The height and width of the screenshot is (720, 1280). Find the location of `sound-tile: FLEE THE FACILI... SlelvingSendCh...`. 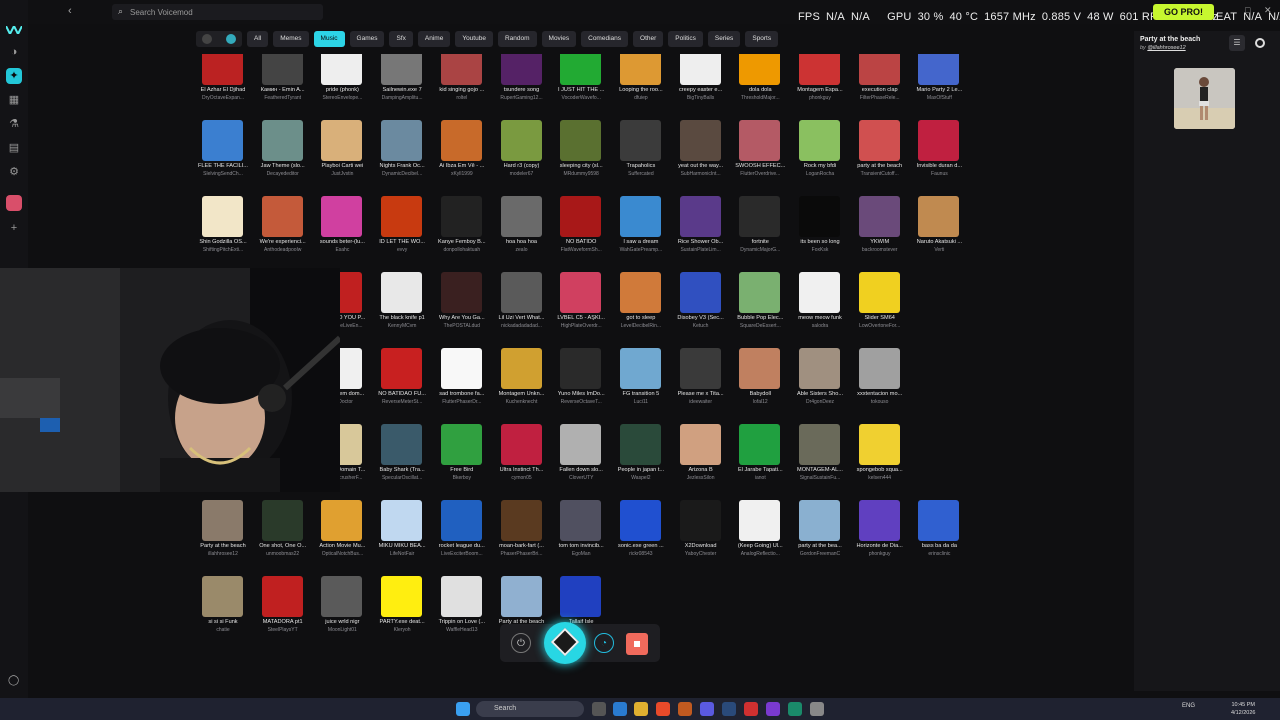

sound-tile: FLEE THE FACILI... SlelvingSendCh... is located at coordinates (223, 157).